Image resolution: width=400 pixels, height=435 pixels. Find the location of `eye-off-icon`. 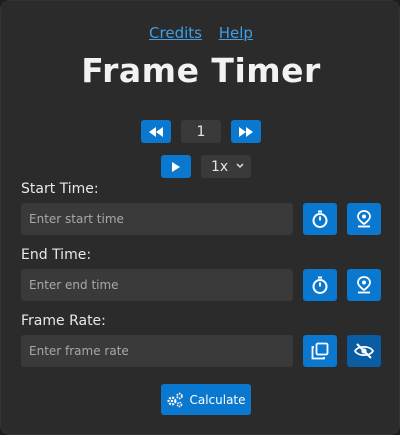

eye-off-icon is located at coordinates (364, 351).